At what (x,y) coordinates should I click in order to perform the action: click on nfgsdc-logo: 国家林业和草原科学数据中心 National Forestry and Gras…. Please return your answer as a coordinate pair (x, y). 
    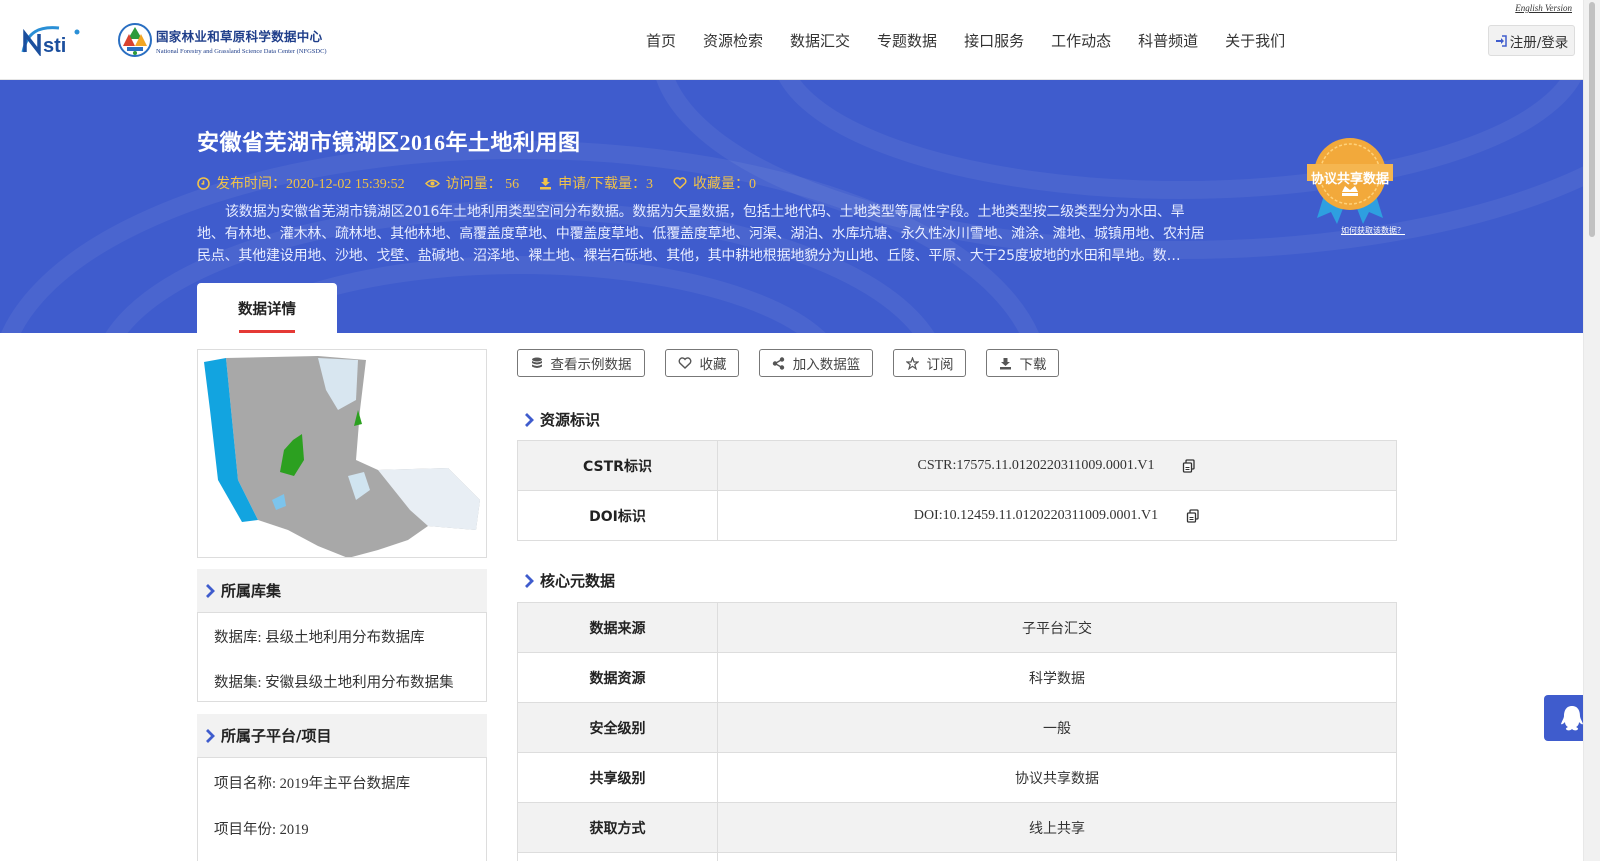
    Looking at the image, I should click on (222, 40).